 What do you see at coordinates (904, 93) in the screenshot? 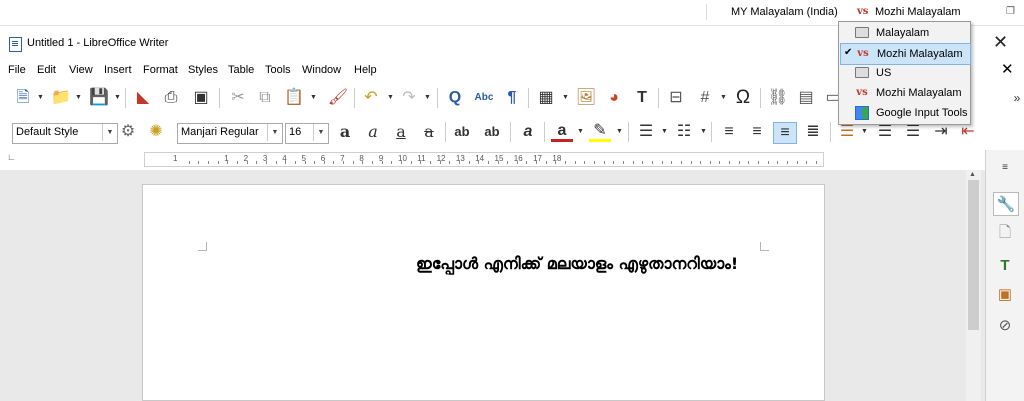
I see `language-menu-item: vs Mozhi Malayalam` at bounding box center [904, 93].